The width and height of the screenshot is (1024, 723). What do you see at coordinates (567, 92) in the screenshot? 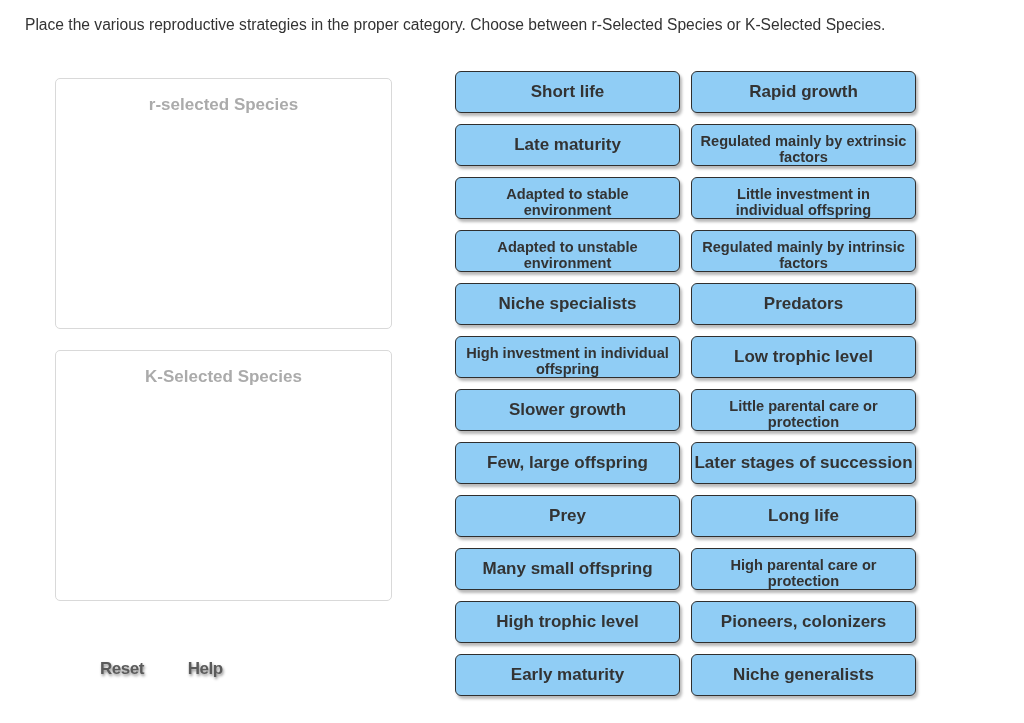
I see `drag-tile: Short life` at bounding box center [567, 92].